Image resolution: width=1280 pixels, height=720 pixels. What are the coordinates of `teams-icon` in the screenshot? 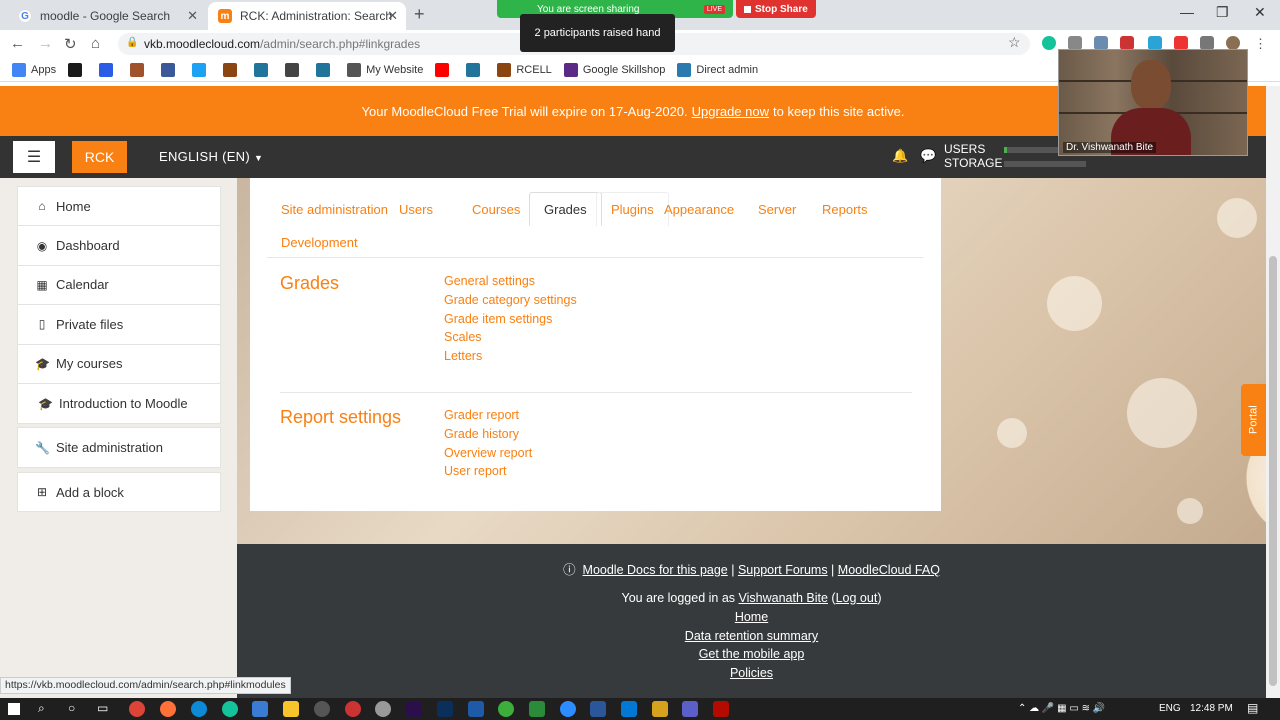 It's located at (690, 709).